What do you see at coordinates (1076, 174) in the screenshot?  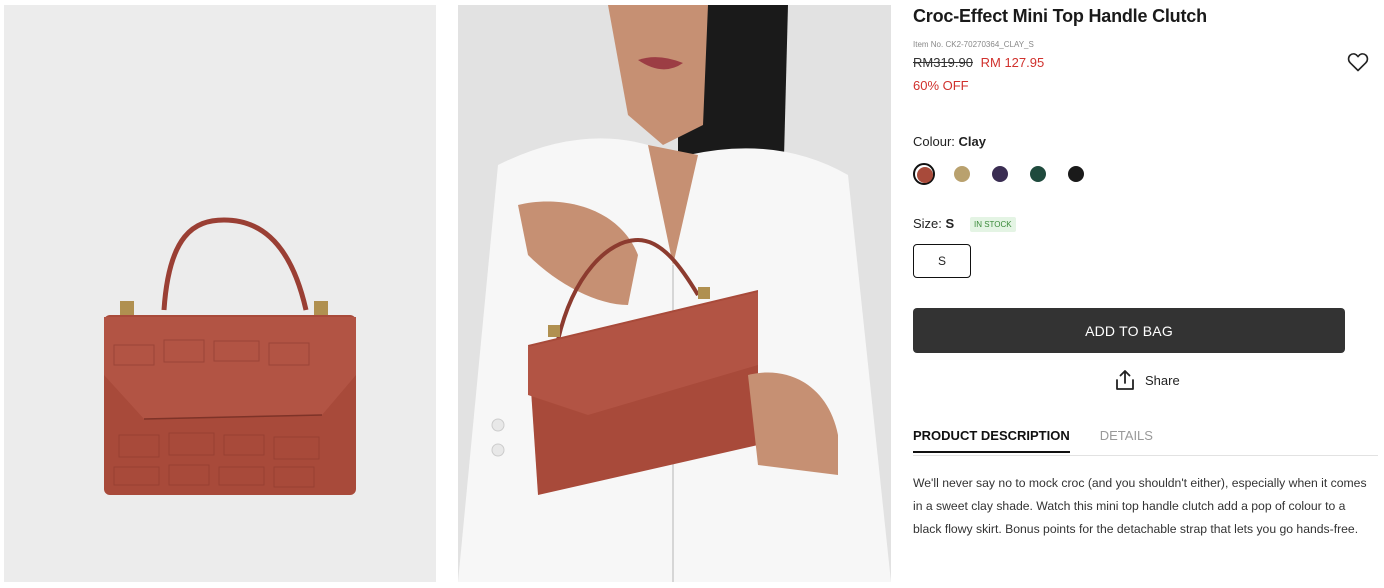 I see `swatch-black` at bounding box center [1076, 174].